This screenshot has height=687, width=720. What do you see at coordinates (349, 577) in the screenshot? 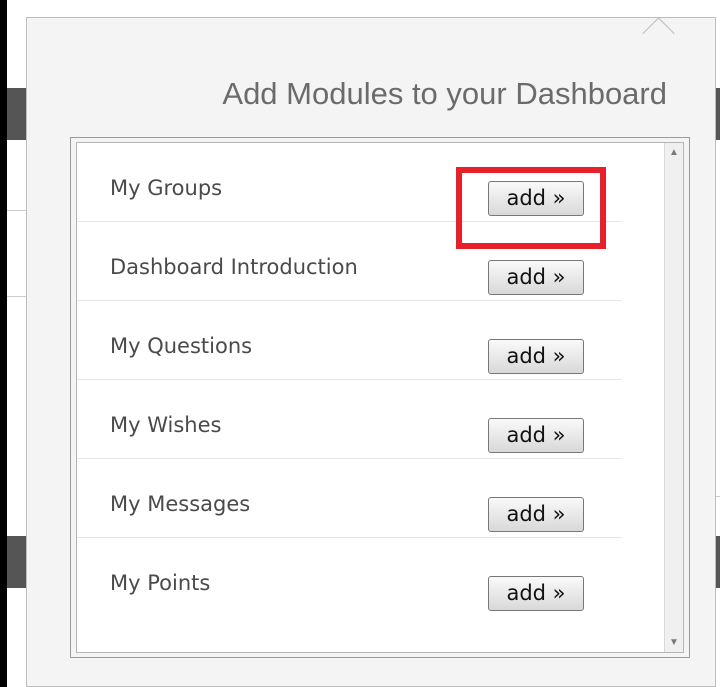
I see `module-row: My Points add »` at bounding box center [349, 577].